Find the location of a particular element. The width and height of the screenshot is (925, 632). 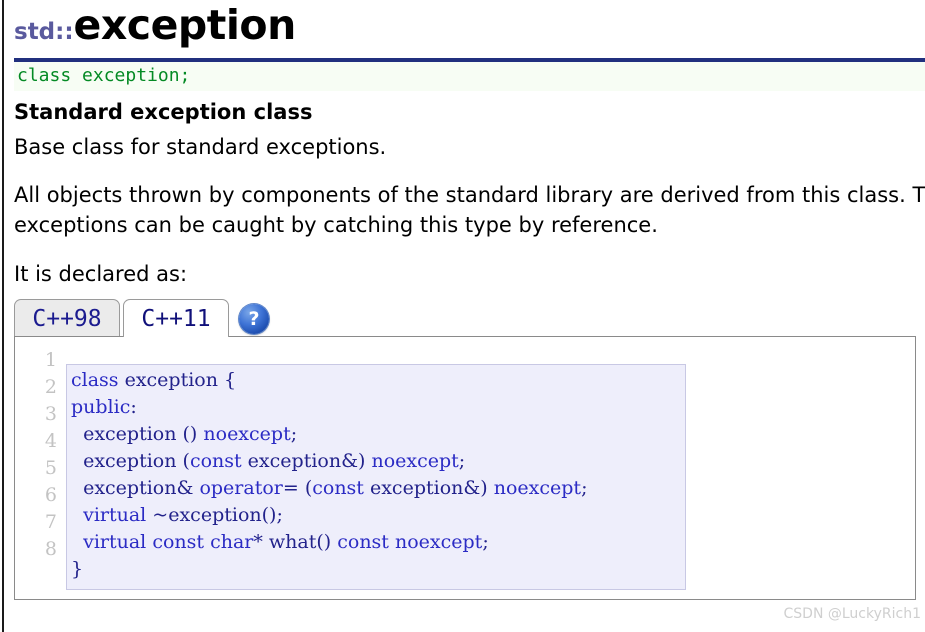

left-edge-rule is located at coordinates (3, 316).